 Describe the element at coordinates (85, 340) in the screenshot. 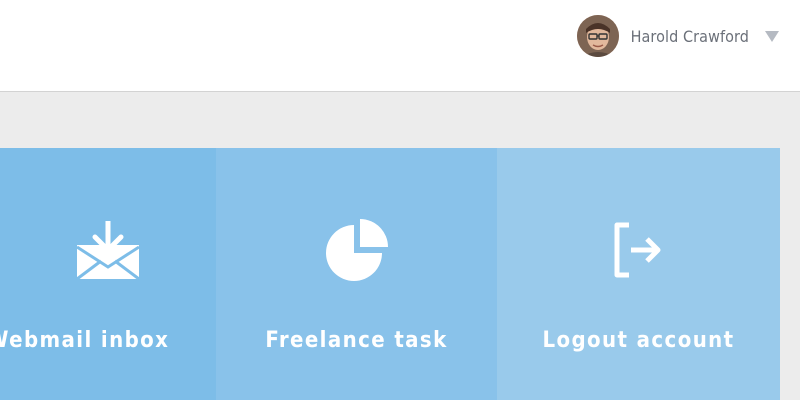

I see `tile-label: Webmail inbox` at that location.